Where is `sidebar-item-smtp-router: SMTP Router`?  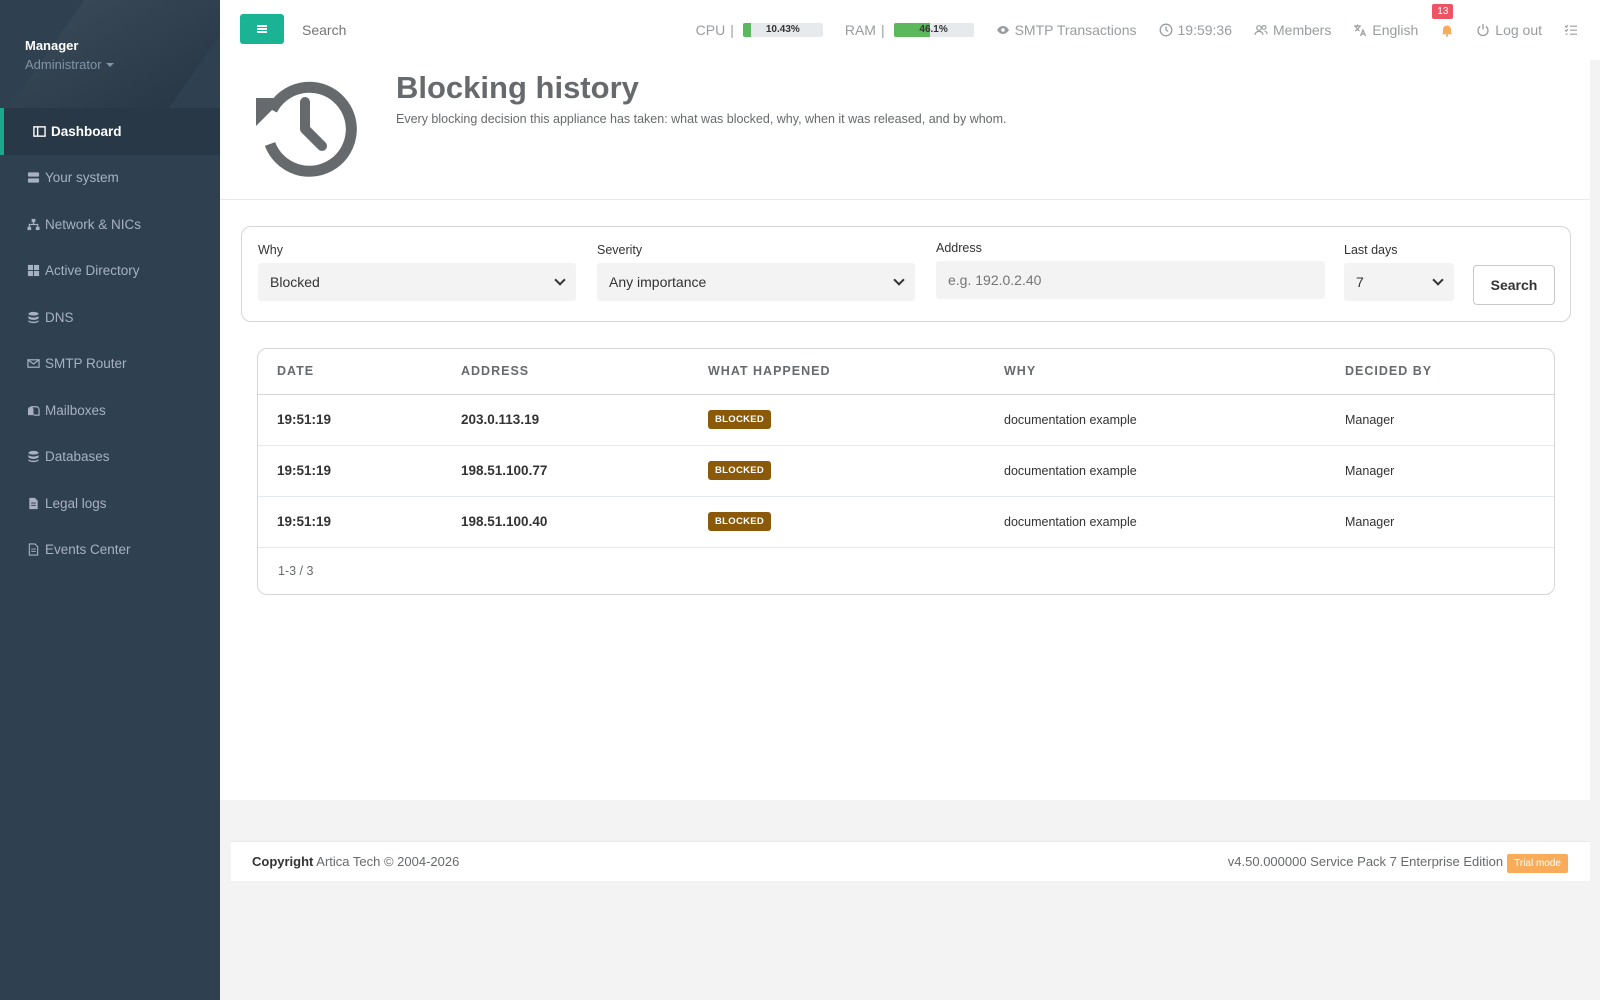
sidebar-item-smtp-router: SMTP Router is located at coordinates (110, 364).